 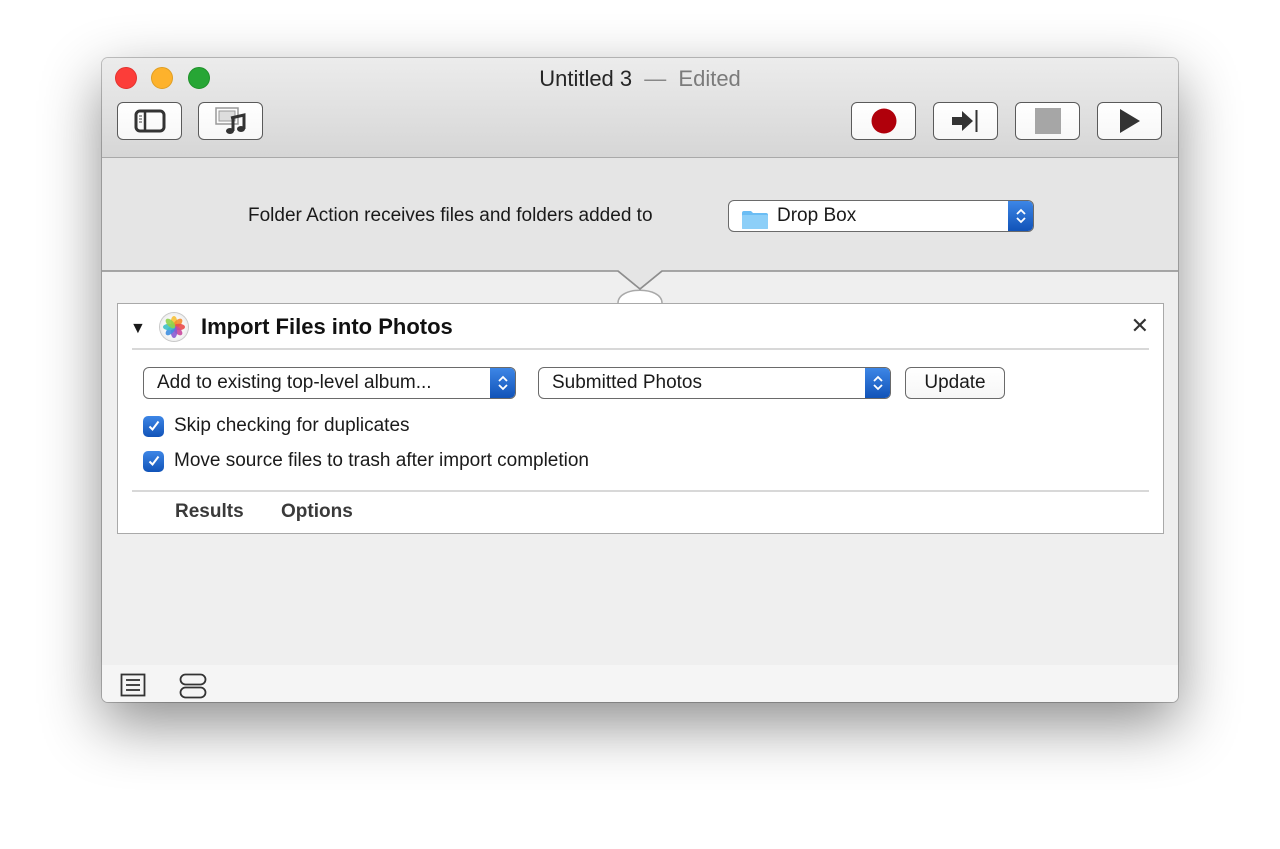 I want to click on folder-icon, so click(x=755, y=220).